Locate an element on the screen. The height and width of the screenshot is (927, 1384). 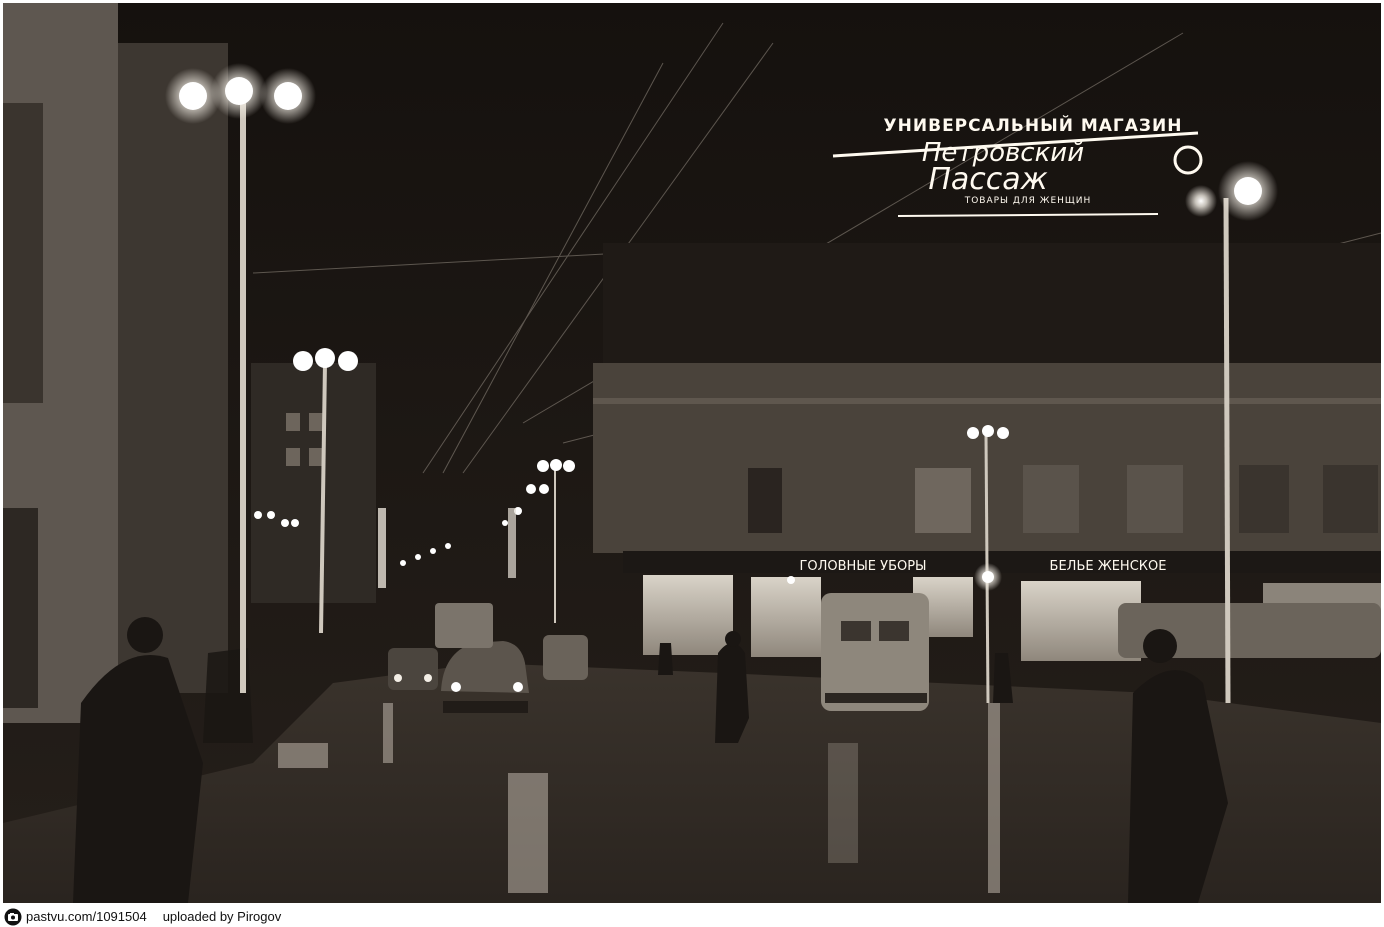
shop-sign-hats: ГОЛОВНЫЕ УБОРЫ is located at coordinates (862, 566).